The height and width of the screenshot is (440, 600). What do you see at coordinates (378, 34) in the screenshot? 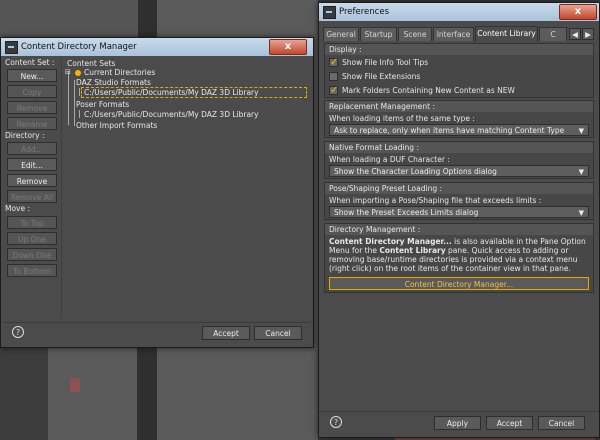
I see `tab-startup: Startup` at bounding box center [378, 34].